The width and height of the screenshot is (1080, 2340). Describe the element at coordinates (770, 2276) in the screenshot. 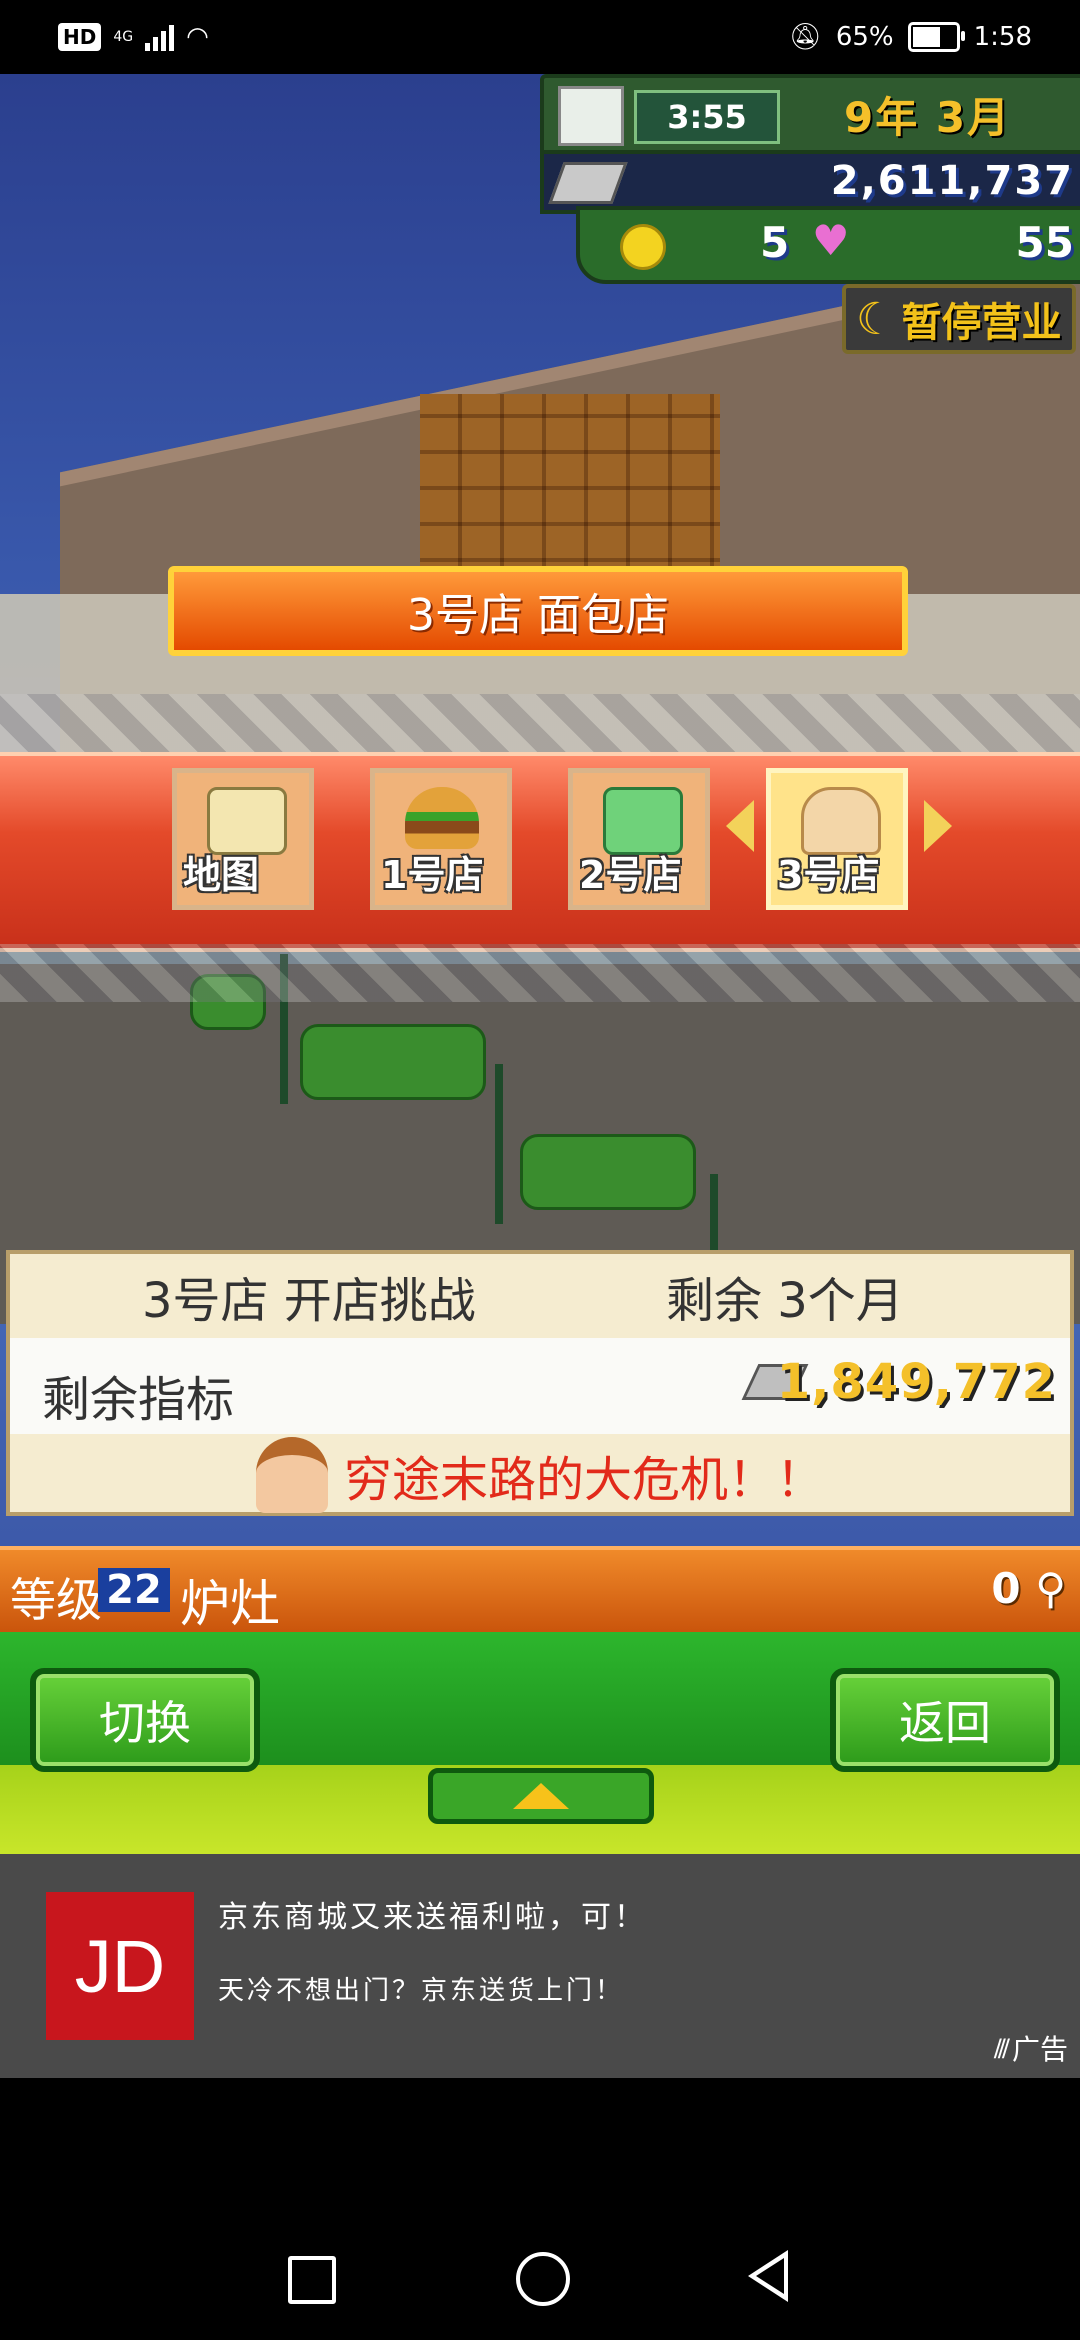

I see `back-icon-inner` at that location.